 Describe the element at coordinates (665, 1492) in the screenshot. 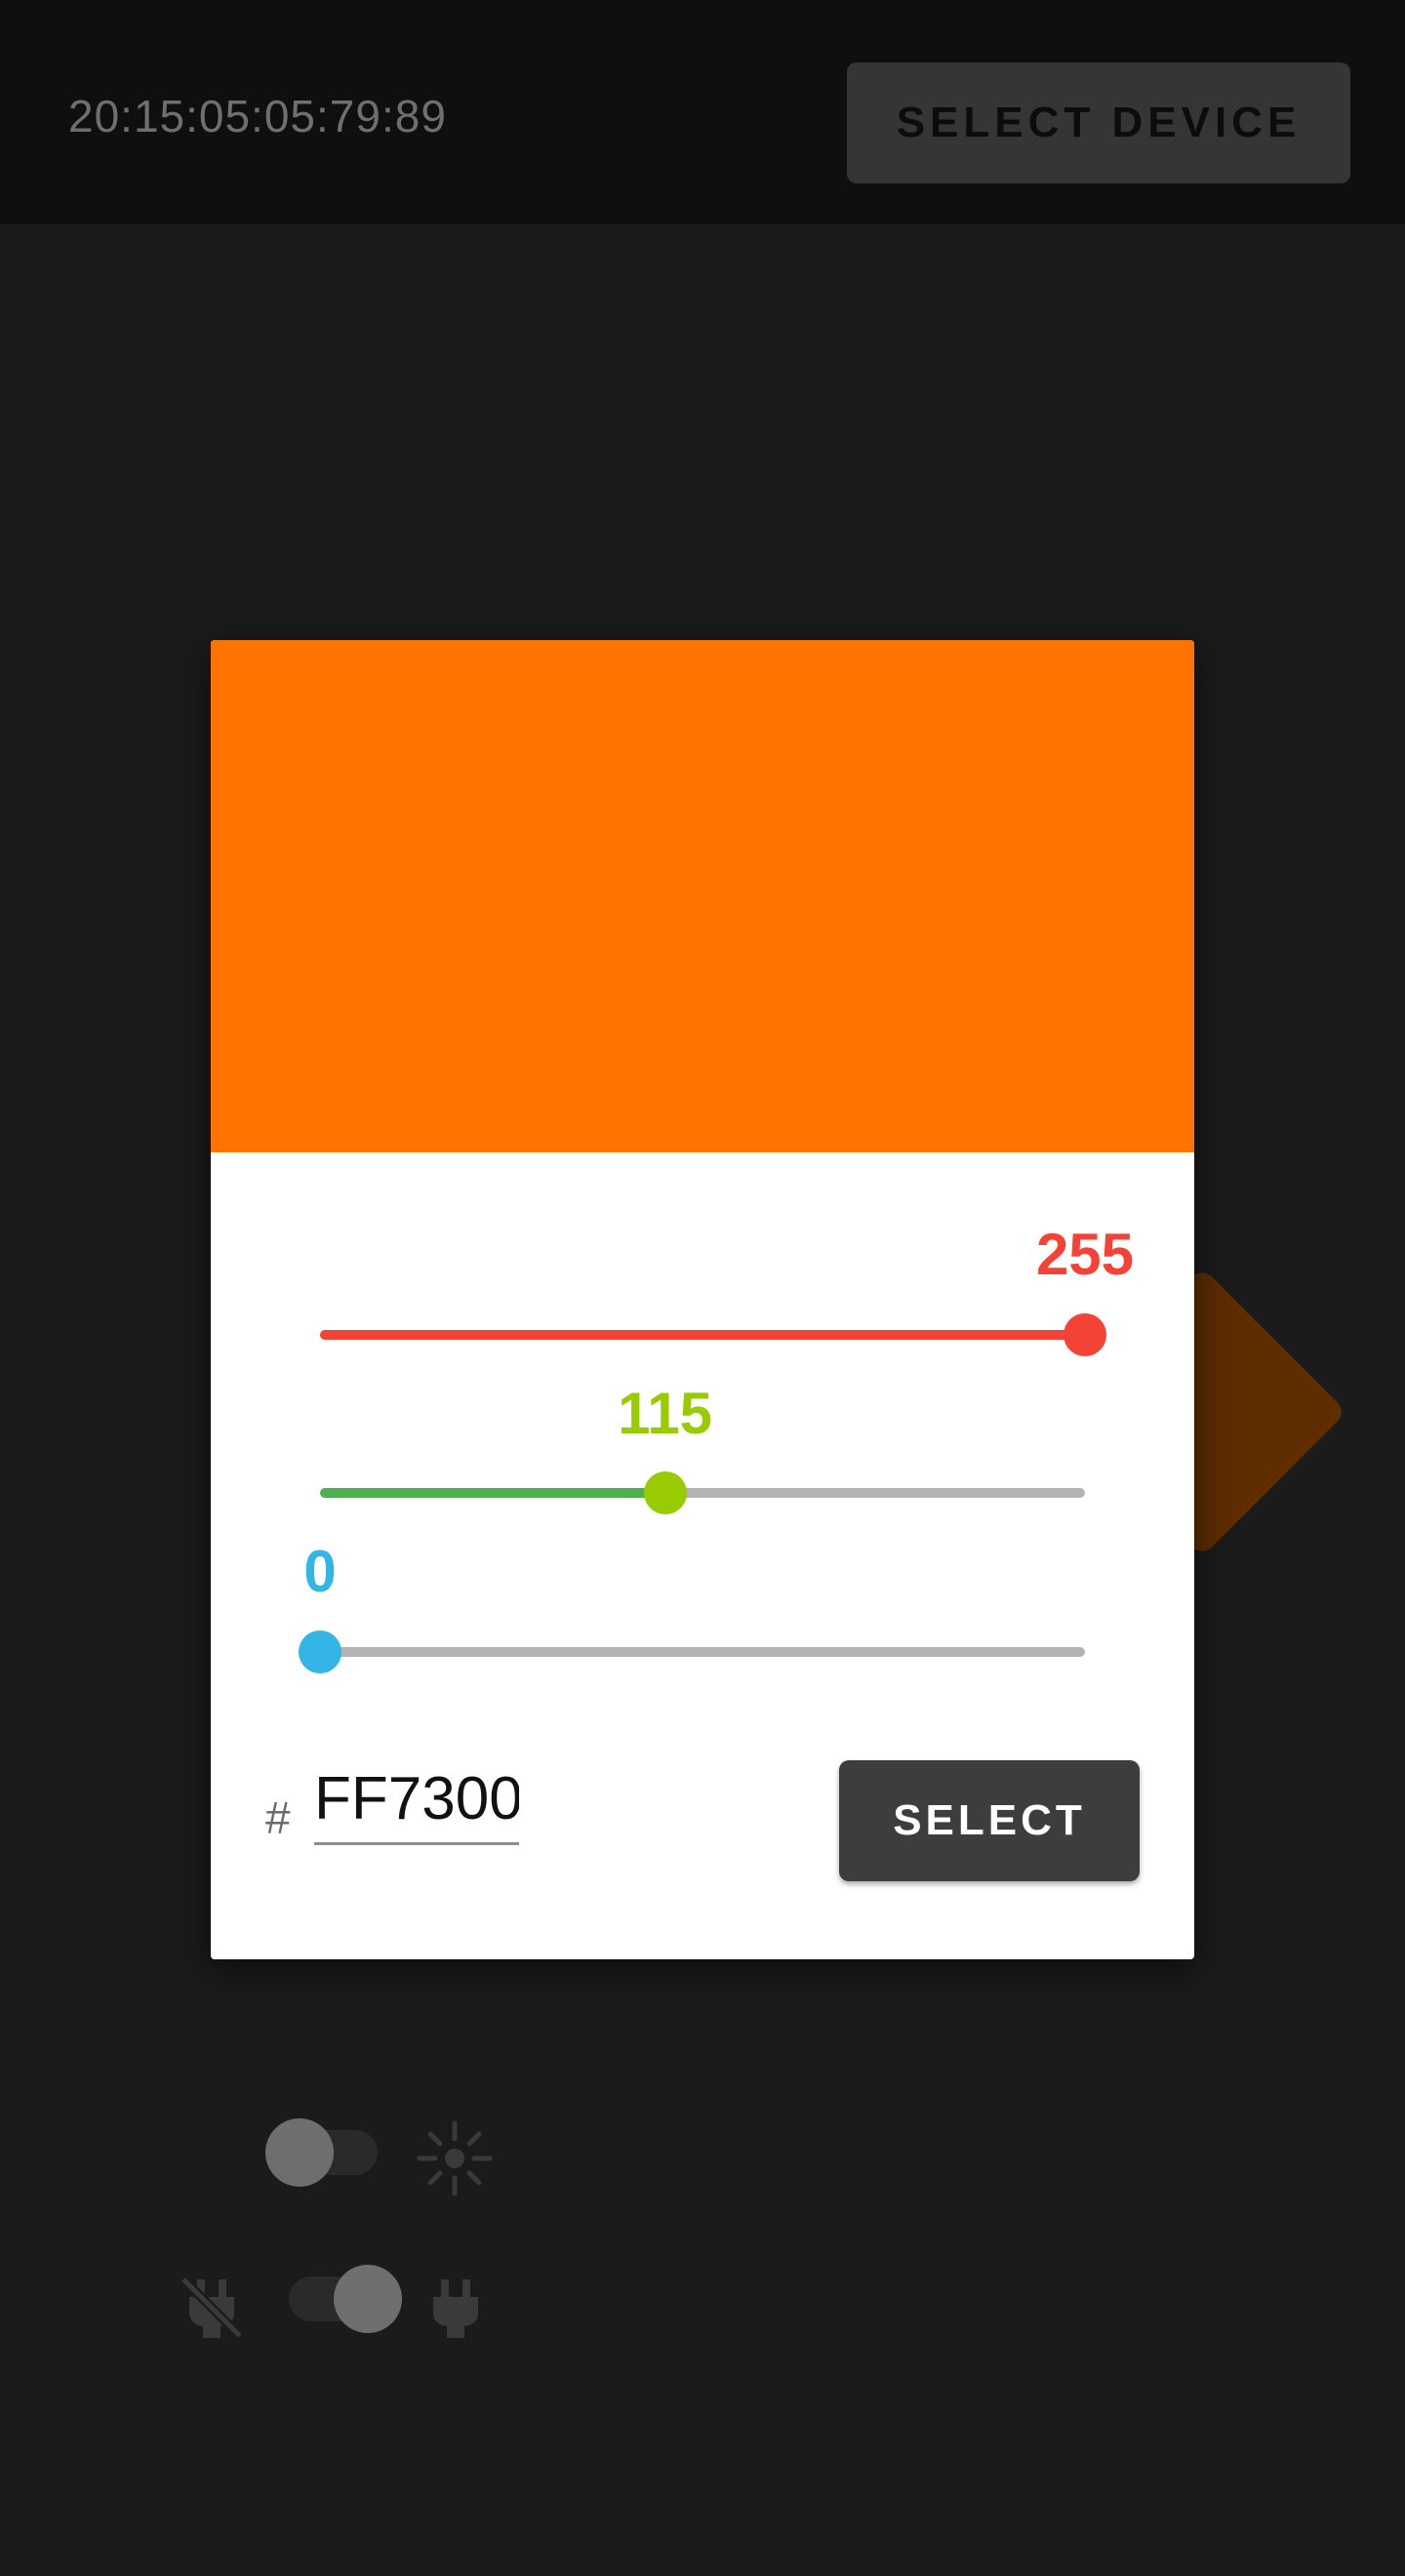

I see `green-slider-thumb` at that location.